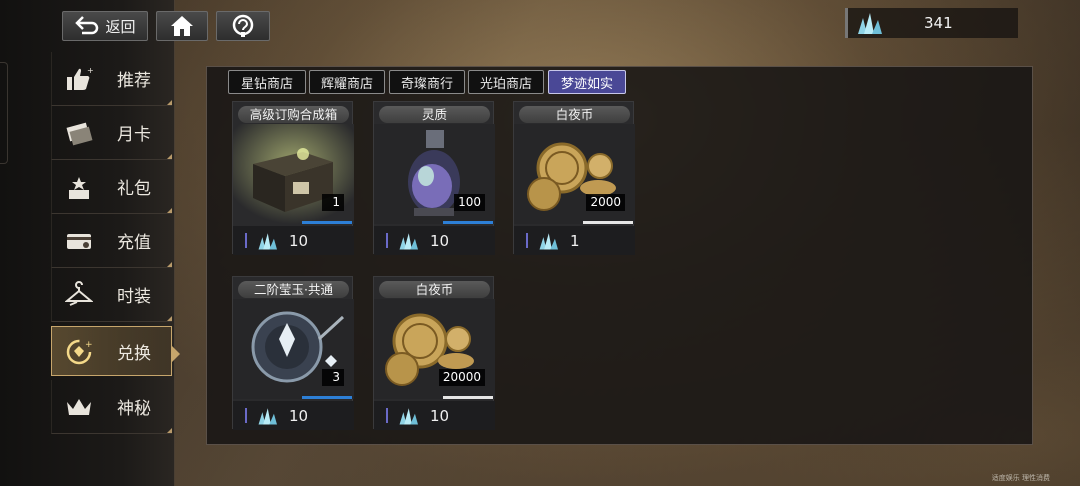 Image resolution: width=1080 pixels, height=486 pixels. I want to click on sidebar-item-mystery: 神秘, so click(111, 407).